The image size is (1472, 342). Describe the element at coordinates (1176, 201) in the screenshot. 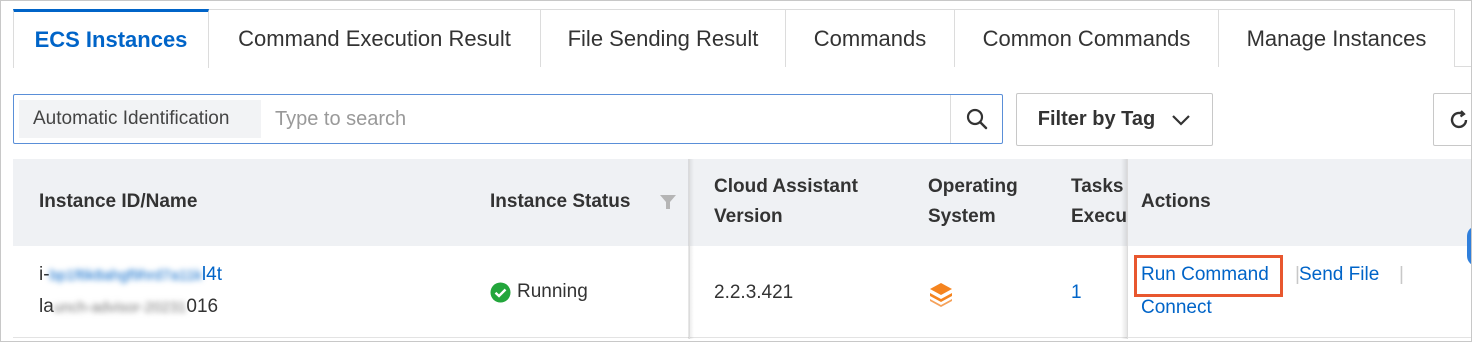

I see `column-actions: Actions` at that location.